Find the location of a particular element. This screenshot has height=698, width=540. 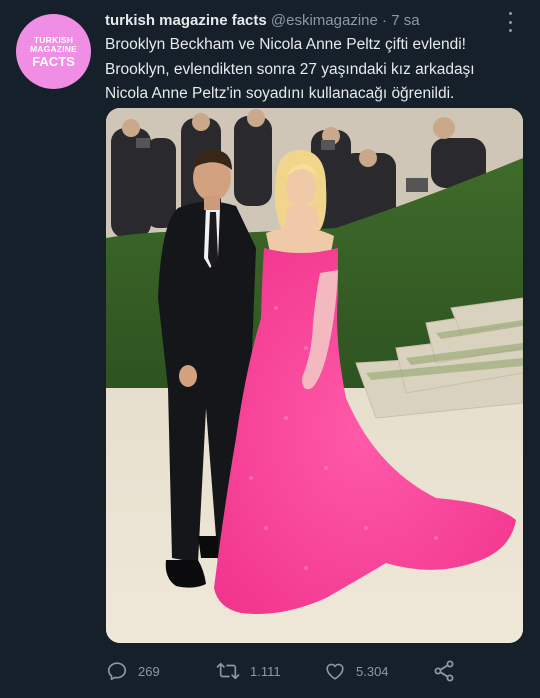

retweet-icon is located at coordinates (228, 671).